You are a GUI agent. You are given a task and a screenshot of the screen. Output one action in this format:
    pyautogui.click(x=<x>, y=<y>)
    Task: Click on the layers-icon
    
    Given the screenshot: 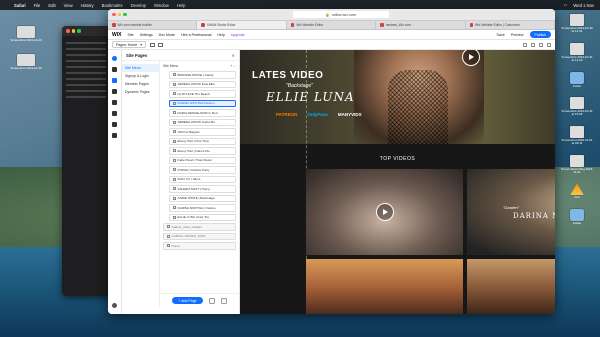 What is the action you would take?
    pyautogui.click(x=549, y=44)
    